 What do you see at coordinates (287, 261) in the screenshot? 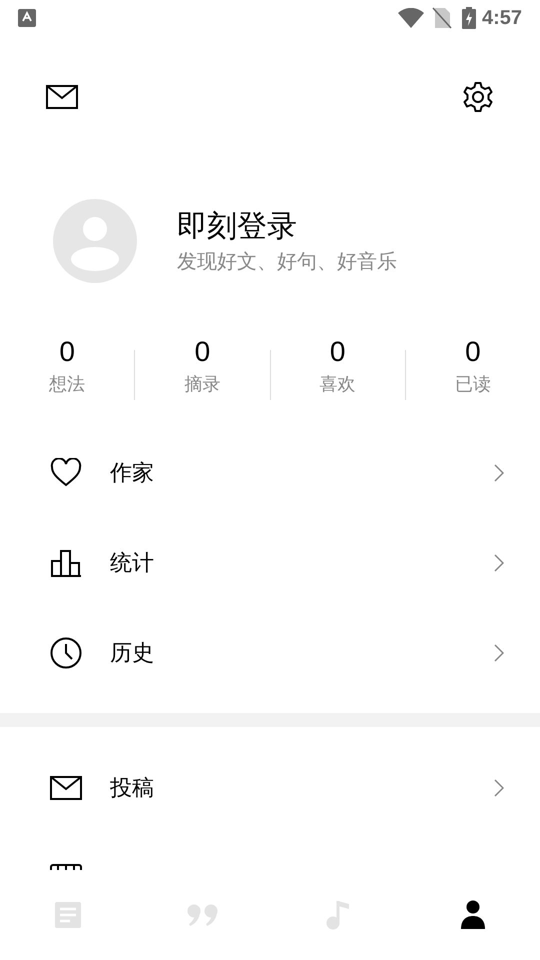
I see `tagline: 发现好文、好句、好音乐` at bounding box center [287, 261].